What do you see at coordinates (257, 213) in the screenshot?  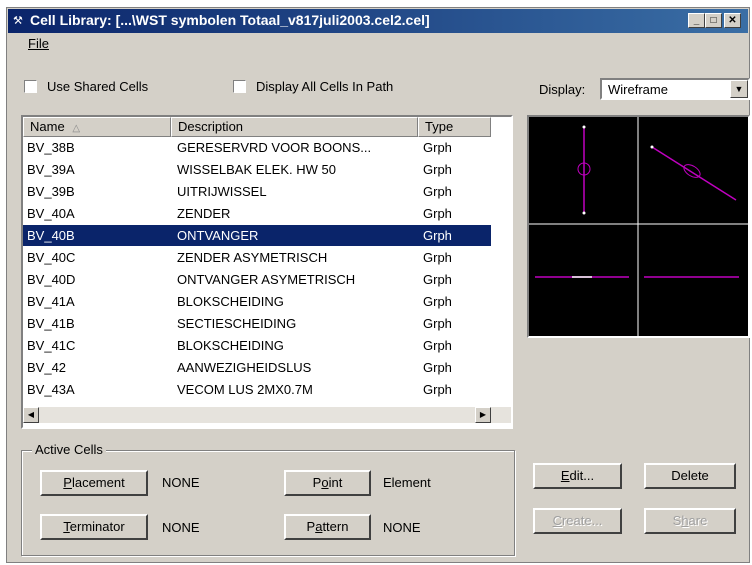 I see `list-item: BV_40A ZENDER Grph` at bounding box center [257, 213].